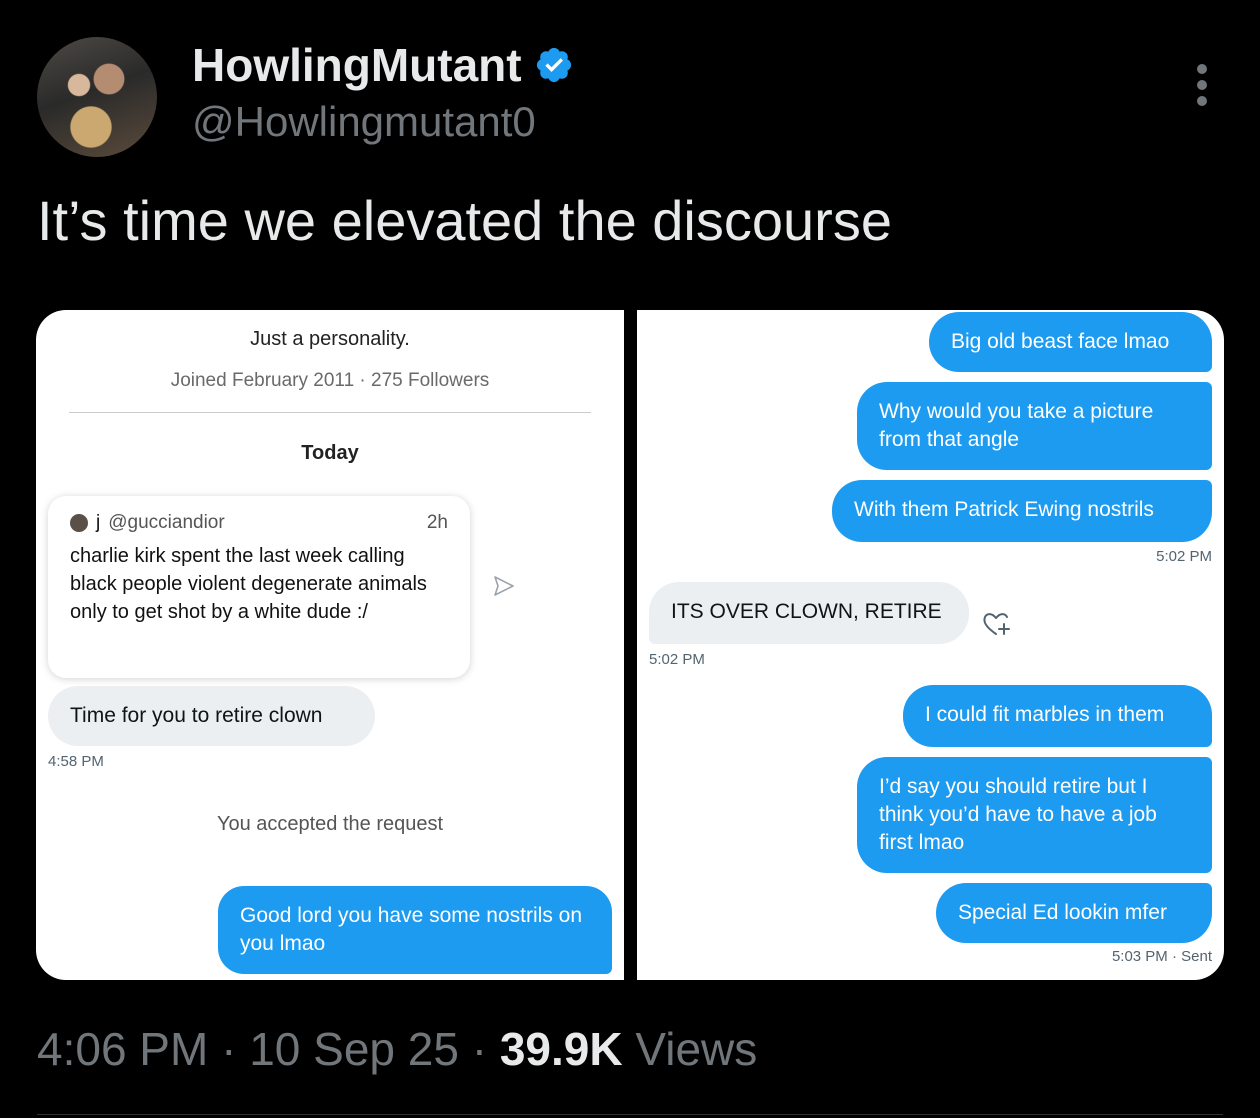 The width and height of the screenshot is (1260, 1118). I want to click on add-reaction-heart-icon, so click(997, 624).